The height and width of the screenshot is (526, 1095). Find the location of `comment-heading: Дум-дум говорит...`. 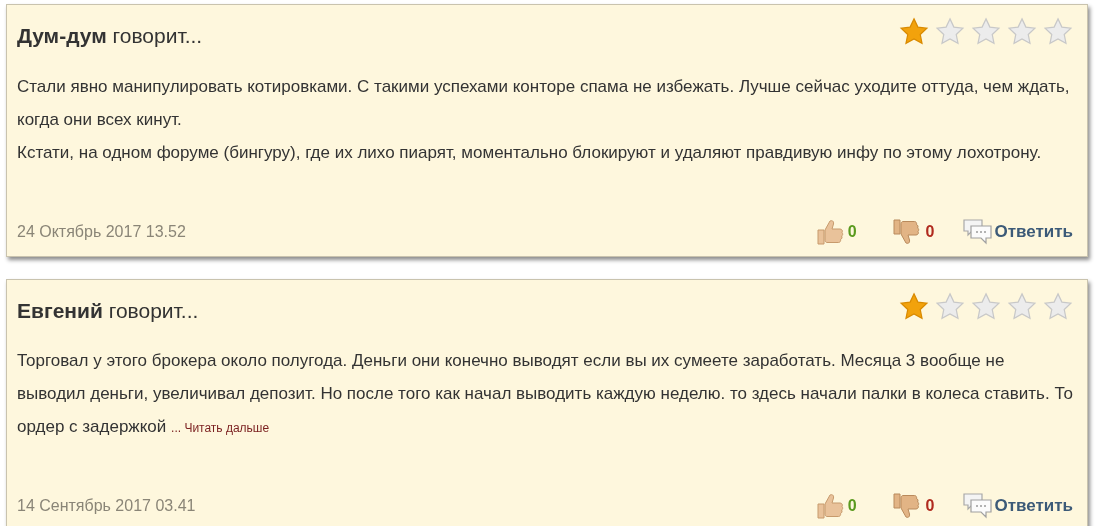

comment-heading: Дум-дум говорит... is located at coordinates (110, 36).